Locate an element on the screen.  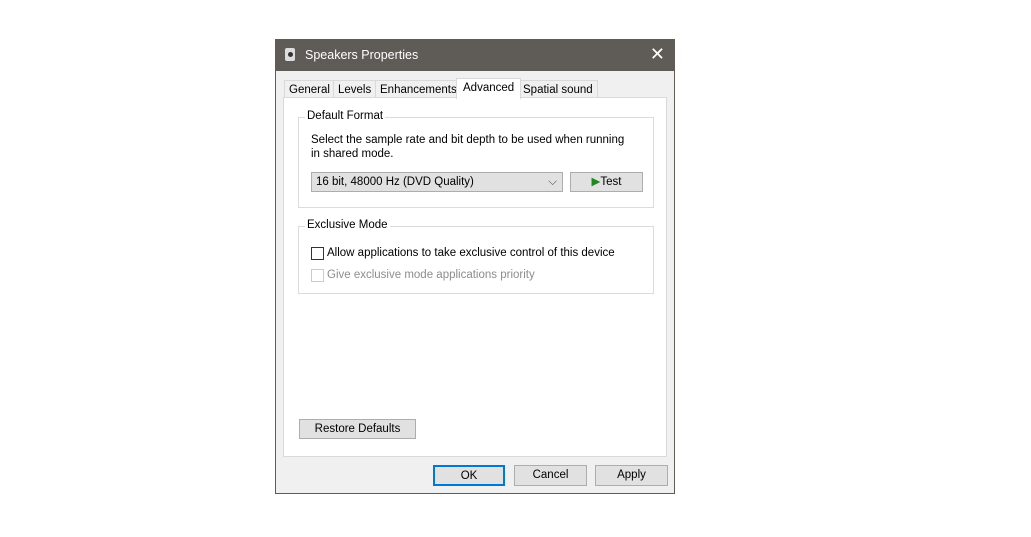
tab-advanced: Advanced is located at coordinates (489, 88).